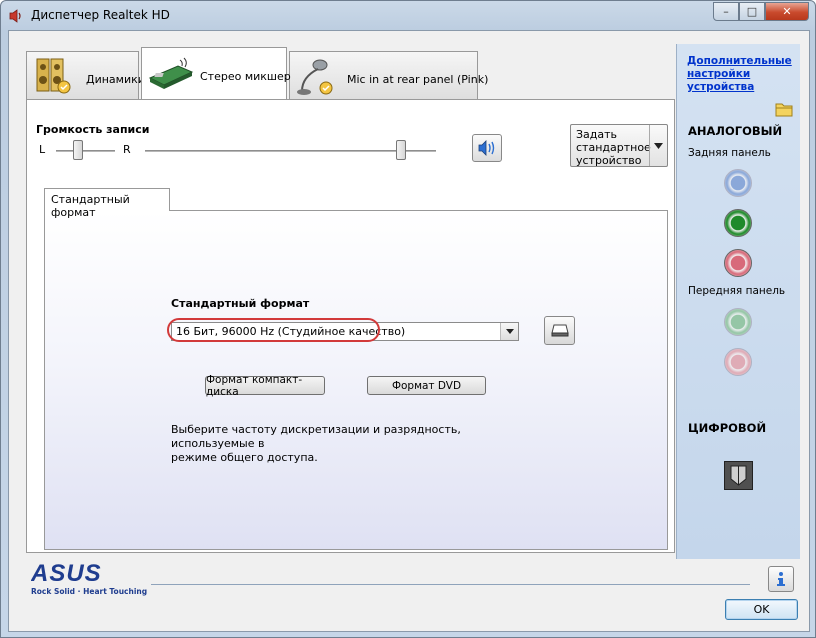  I want to click on set-default-device-button: Задать стандартное устройство, so click(619, 145).